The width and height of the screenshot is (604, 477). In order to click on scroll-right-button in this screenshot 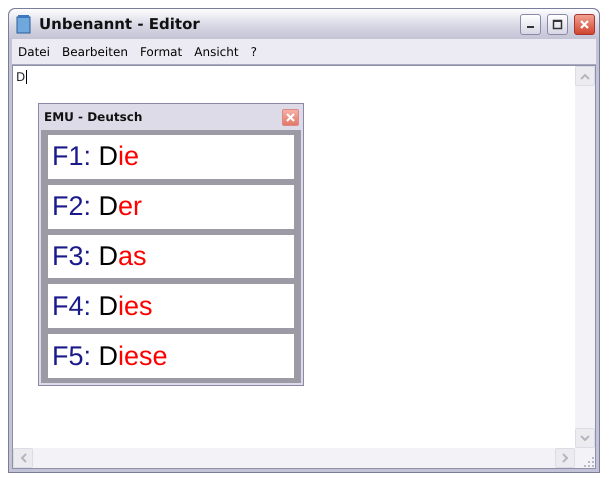, I will do `click(565, 458)`.